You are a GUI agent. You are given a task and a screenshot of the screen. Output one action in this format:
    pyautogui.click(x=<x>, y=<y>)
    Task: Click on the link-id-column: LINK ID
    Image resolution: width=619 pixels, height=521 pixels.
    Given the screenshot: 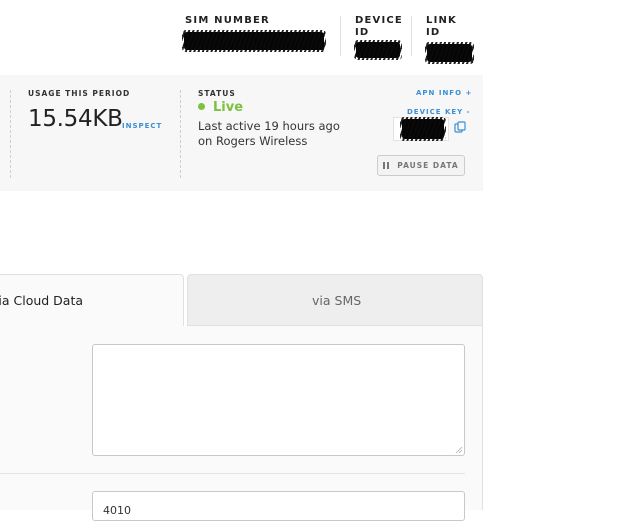 What is the action you would take?
    pyautogui.click(x=446, y=27)
    